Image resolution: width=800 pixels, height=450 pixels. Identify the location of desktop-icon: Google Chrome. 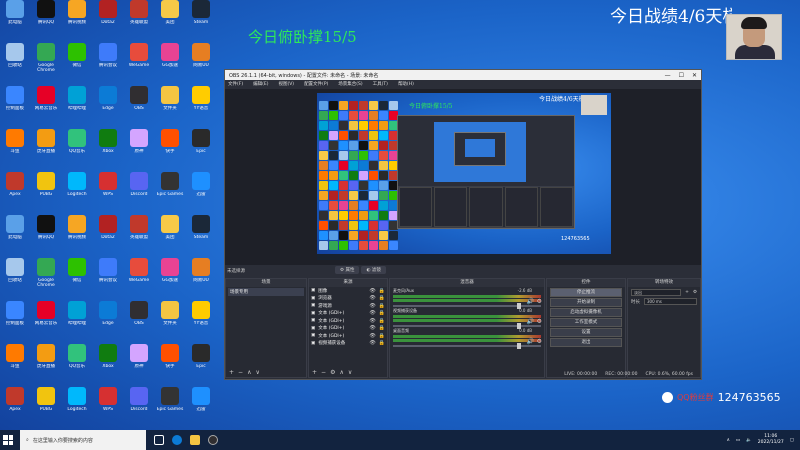
(46, 277).